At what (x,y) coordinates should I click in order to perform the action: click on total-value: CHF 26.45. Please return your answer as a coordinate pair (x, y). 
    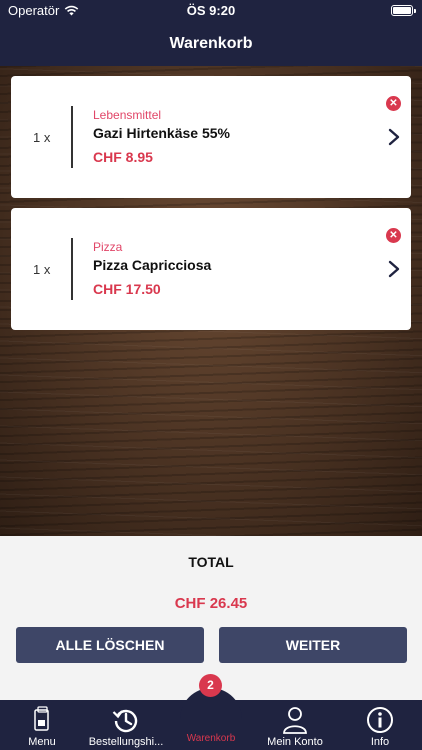
    Looking at the image, I should click on (211, 603).